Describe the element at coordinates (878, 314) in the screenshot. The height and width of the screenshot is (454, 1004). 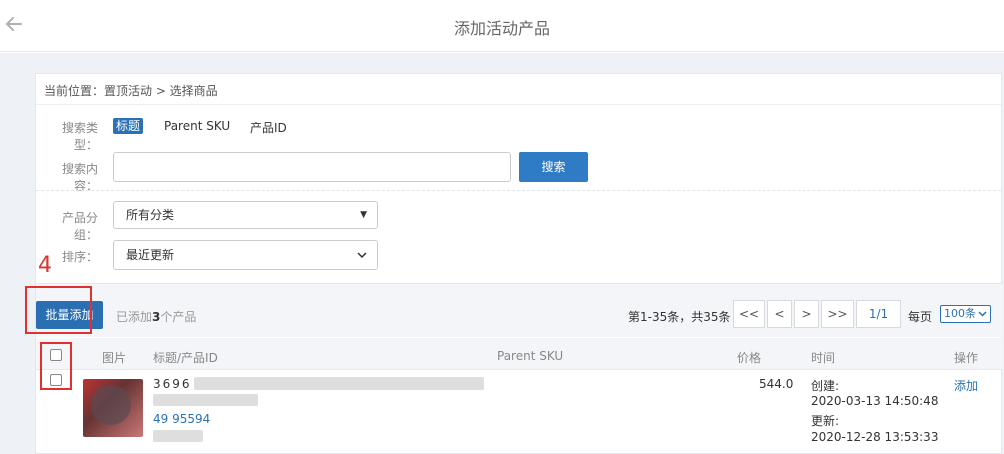
I see `current-page: 1/1` at that location.